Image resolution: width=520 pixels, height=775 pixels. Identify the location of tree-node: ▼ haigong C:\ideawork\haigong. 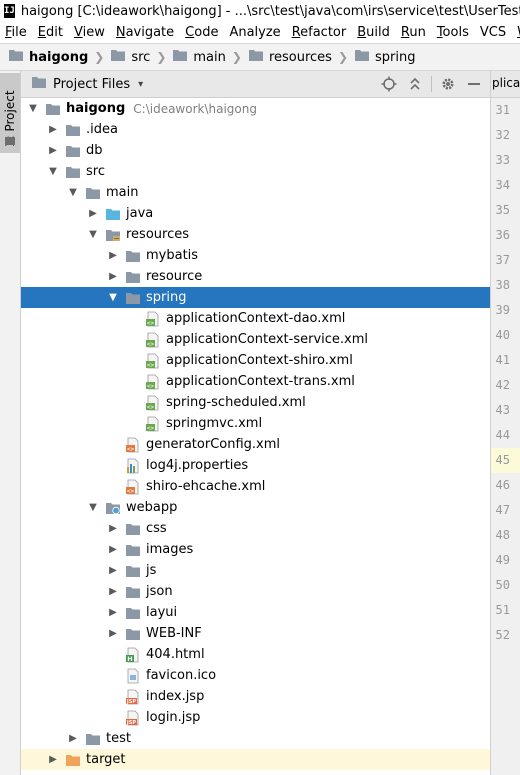
(255, 108).